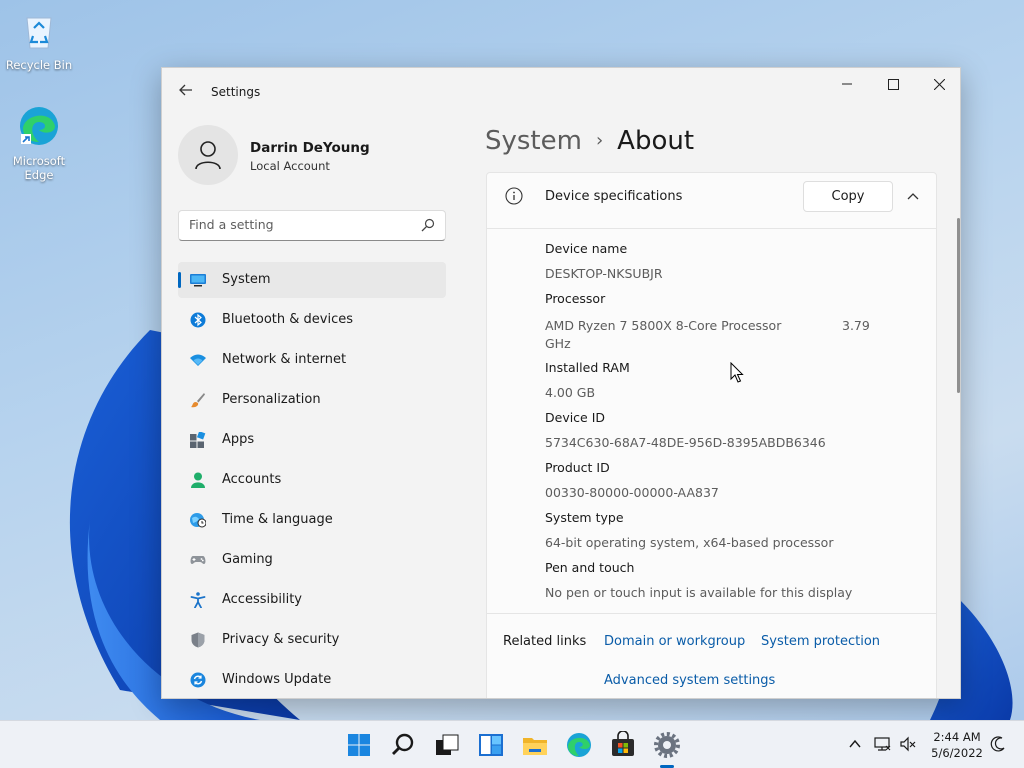 This screenshot has width=1024, height=768. I want to click on copy-button: Copy, so click(848, 196).